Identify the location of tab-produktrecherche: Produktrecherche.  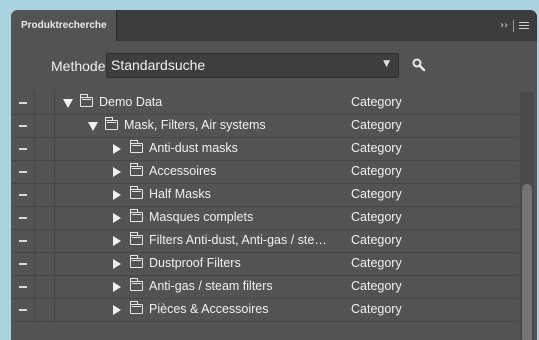
(64, 25).